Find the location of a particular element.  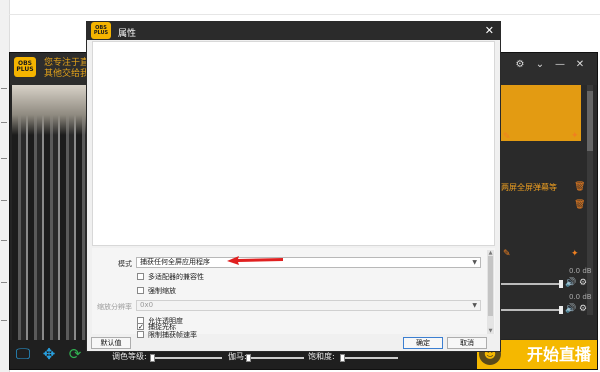

defaults-button: 默认值 is located at coordinates (111, 343).